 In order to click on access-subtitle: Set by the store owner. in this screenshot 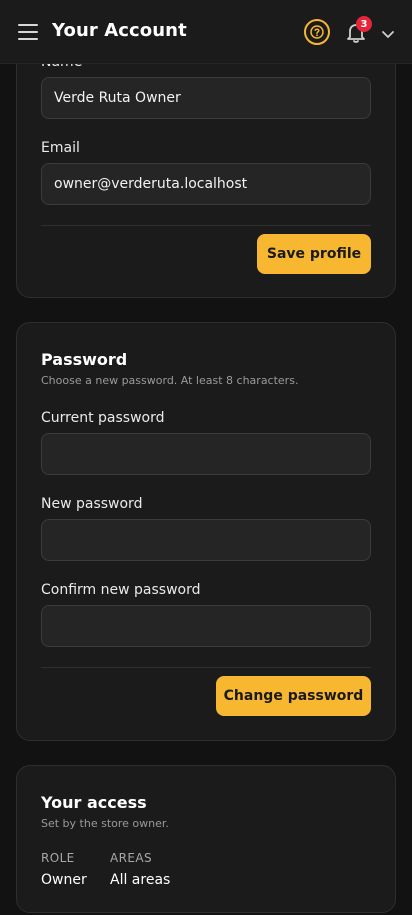, I will do `click(105, 823)`.